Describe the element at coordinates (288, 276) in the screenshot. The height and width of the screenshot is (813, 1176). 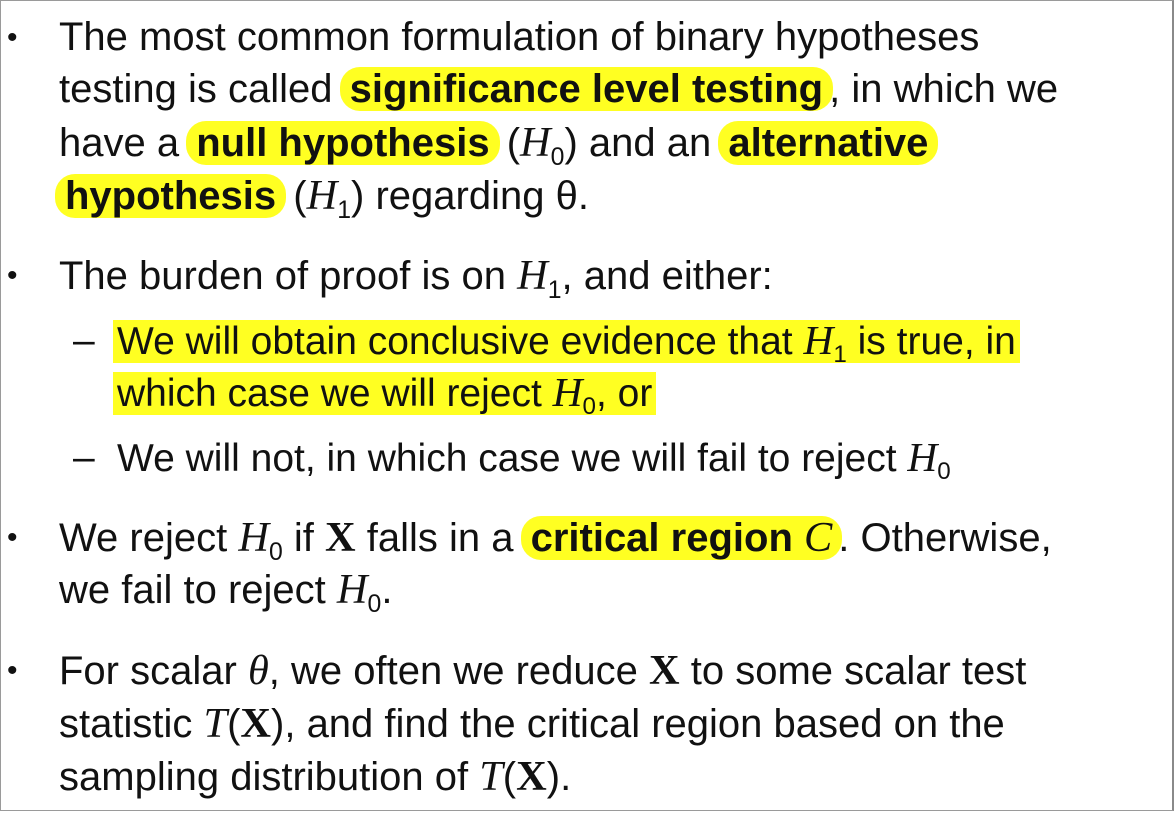
I see `text: The burden of proof is on` at that location.